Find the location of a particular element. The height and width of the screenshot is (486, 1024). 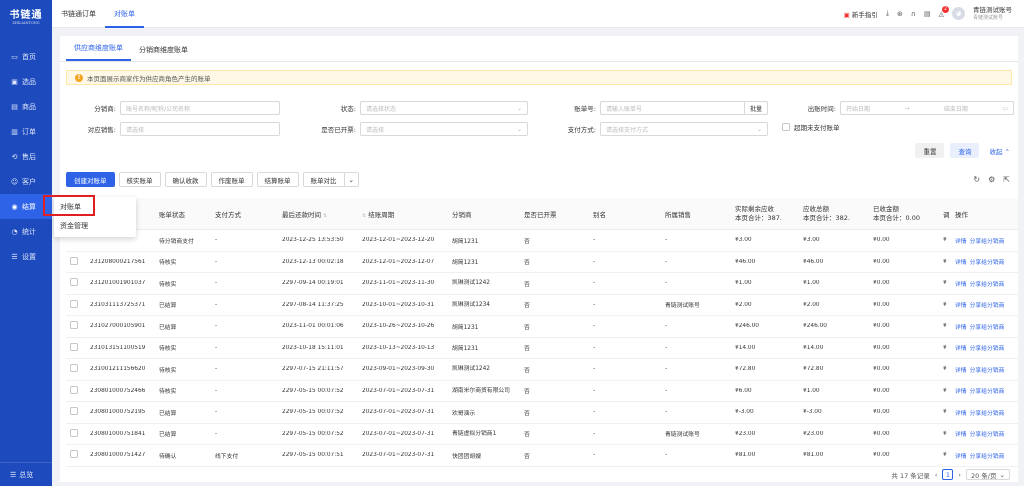

bill-no-input: 请输入账单号 is located at coordinates (672, 108).